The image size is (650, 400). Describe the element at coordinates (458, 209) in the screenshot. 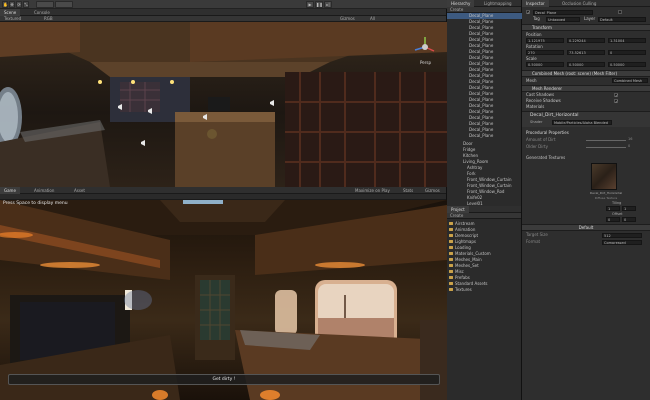

I see `tab-project: Project` at that location.